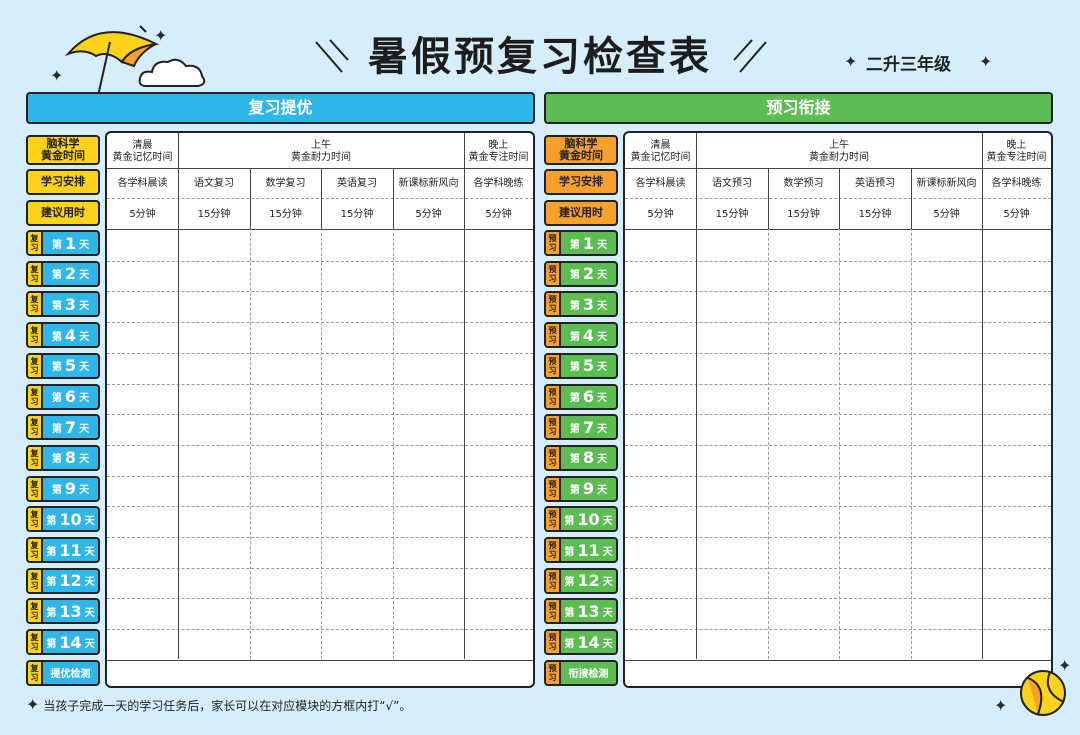  I want to click on day-number: 11, so click(588, 550).